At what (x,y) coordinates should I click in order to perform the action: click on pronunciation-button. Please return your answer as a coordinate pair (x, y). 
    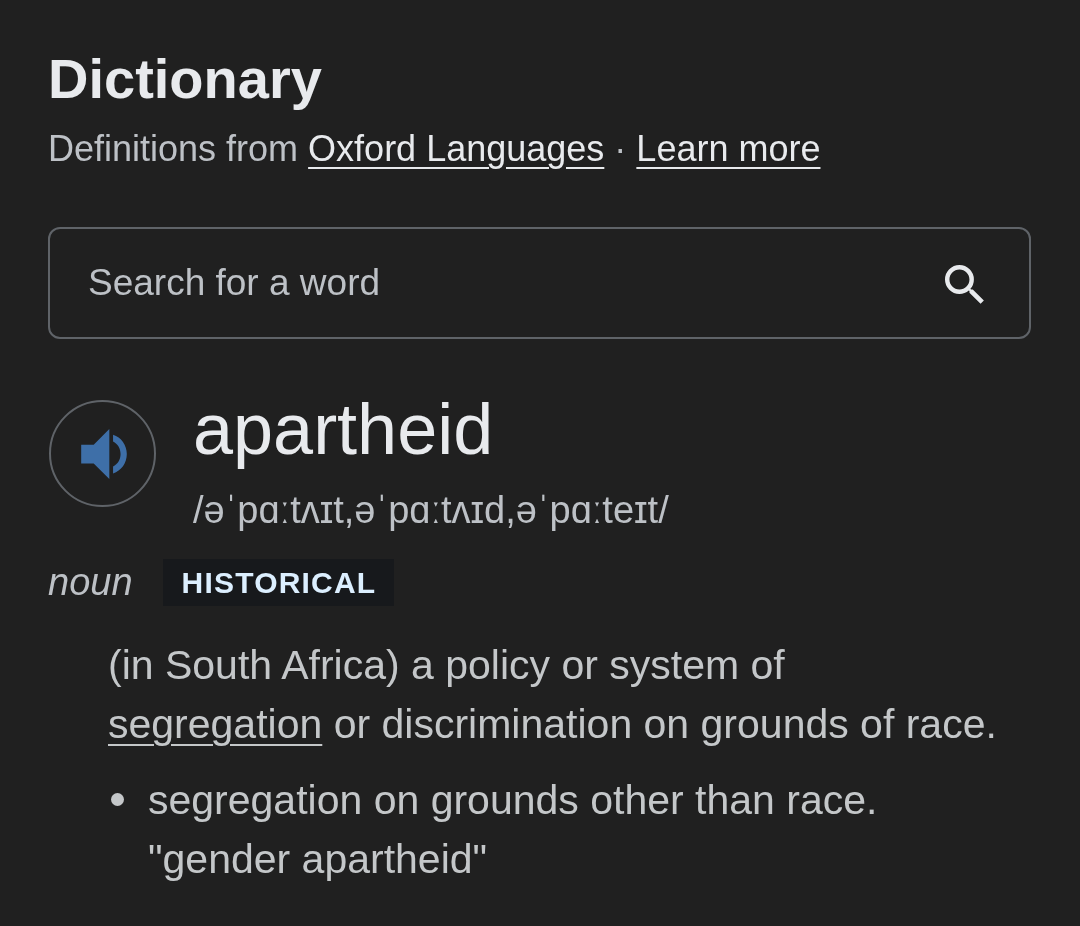
    Looking at the image, I should click on (102, 453).